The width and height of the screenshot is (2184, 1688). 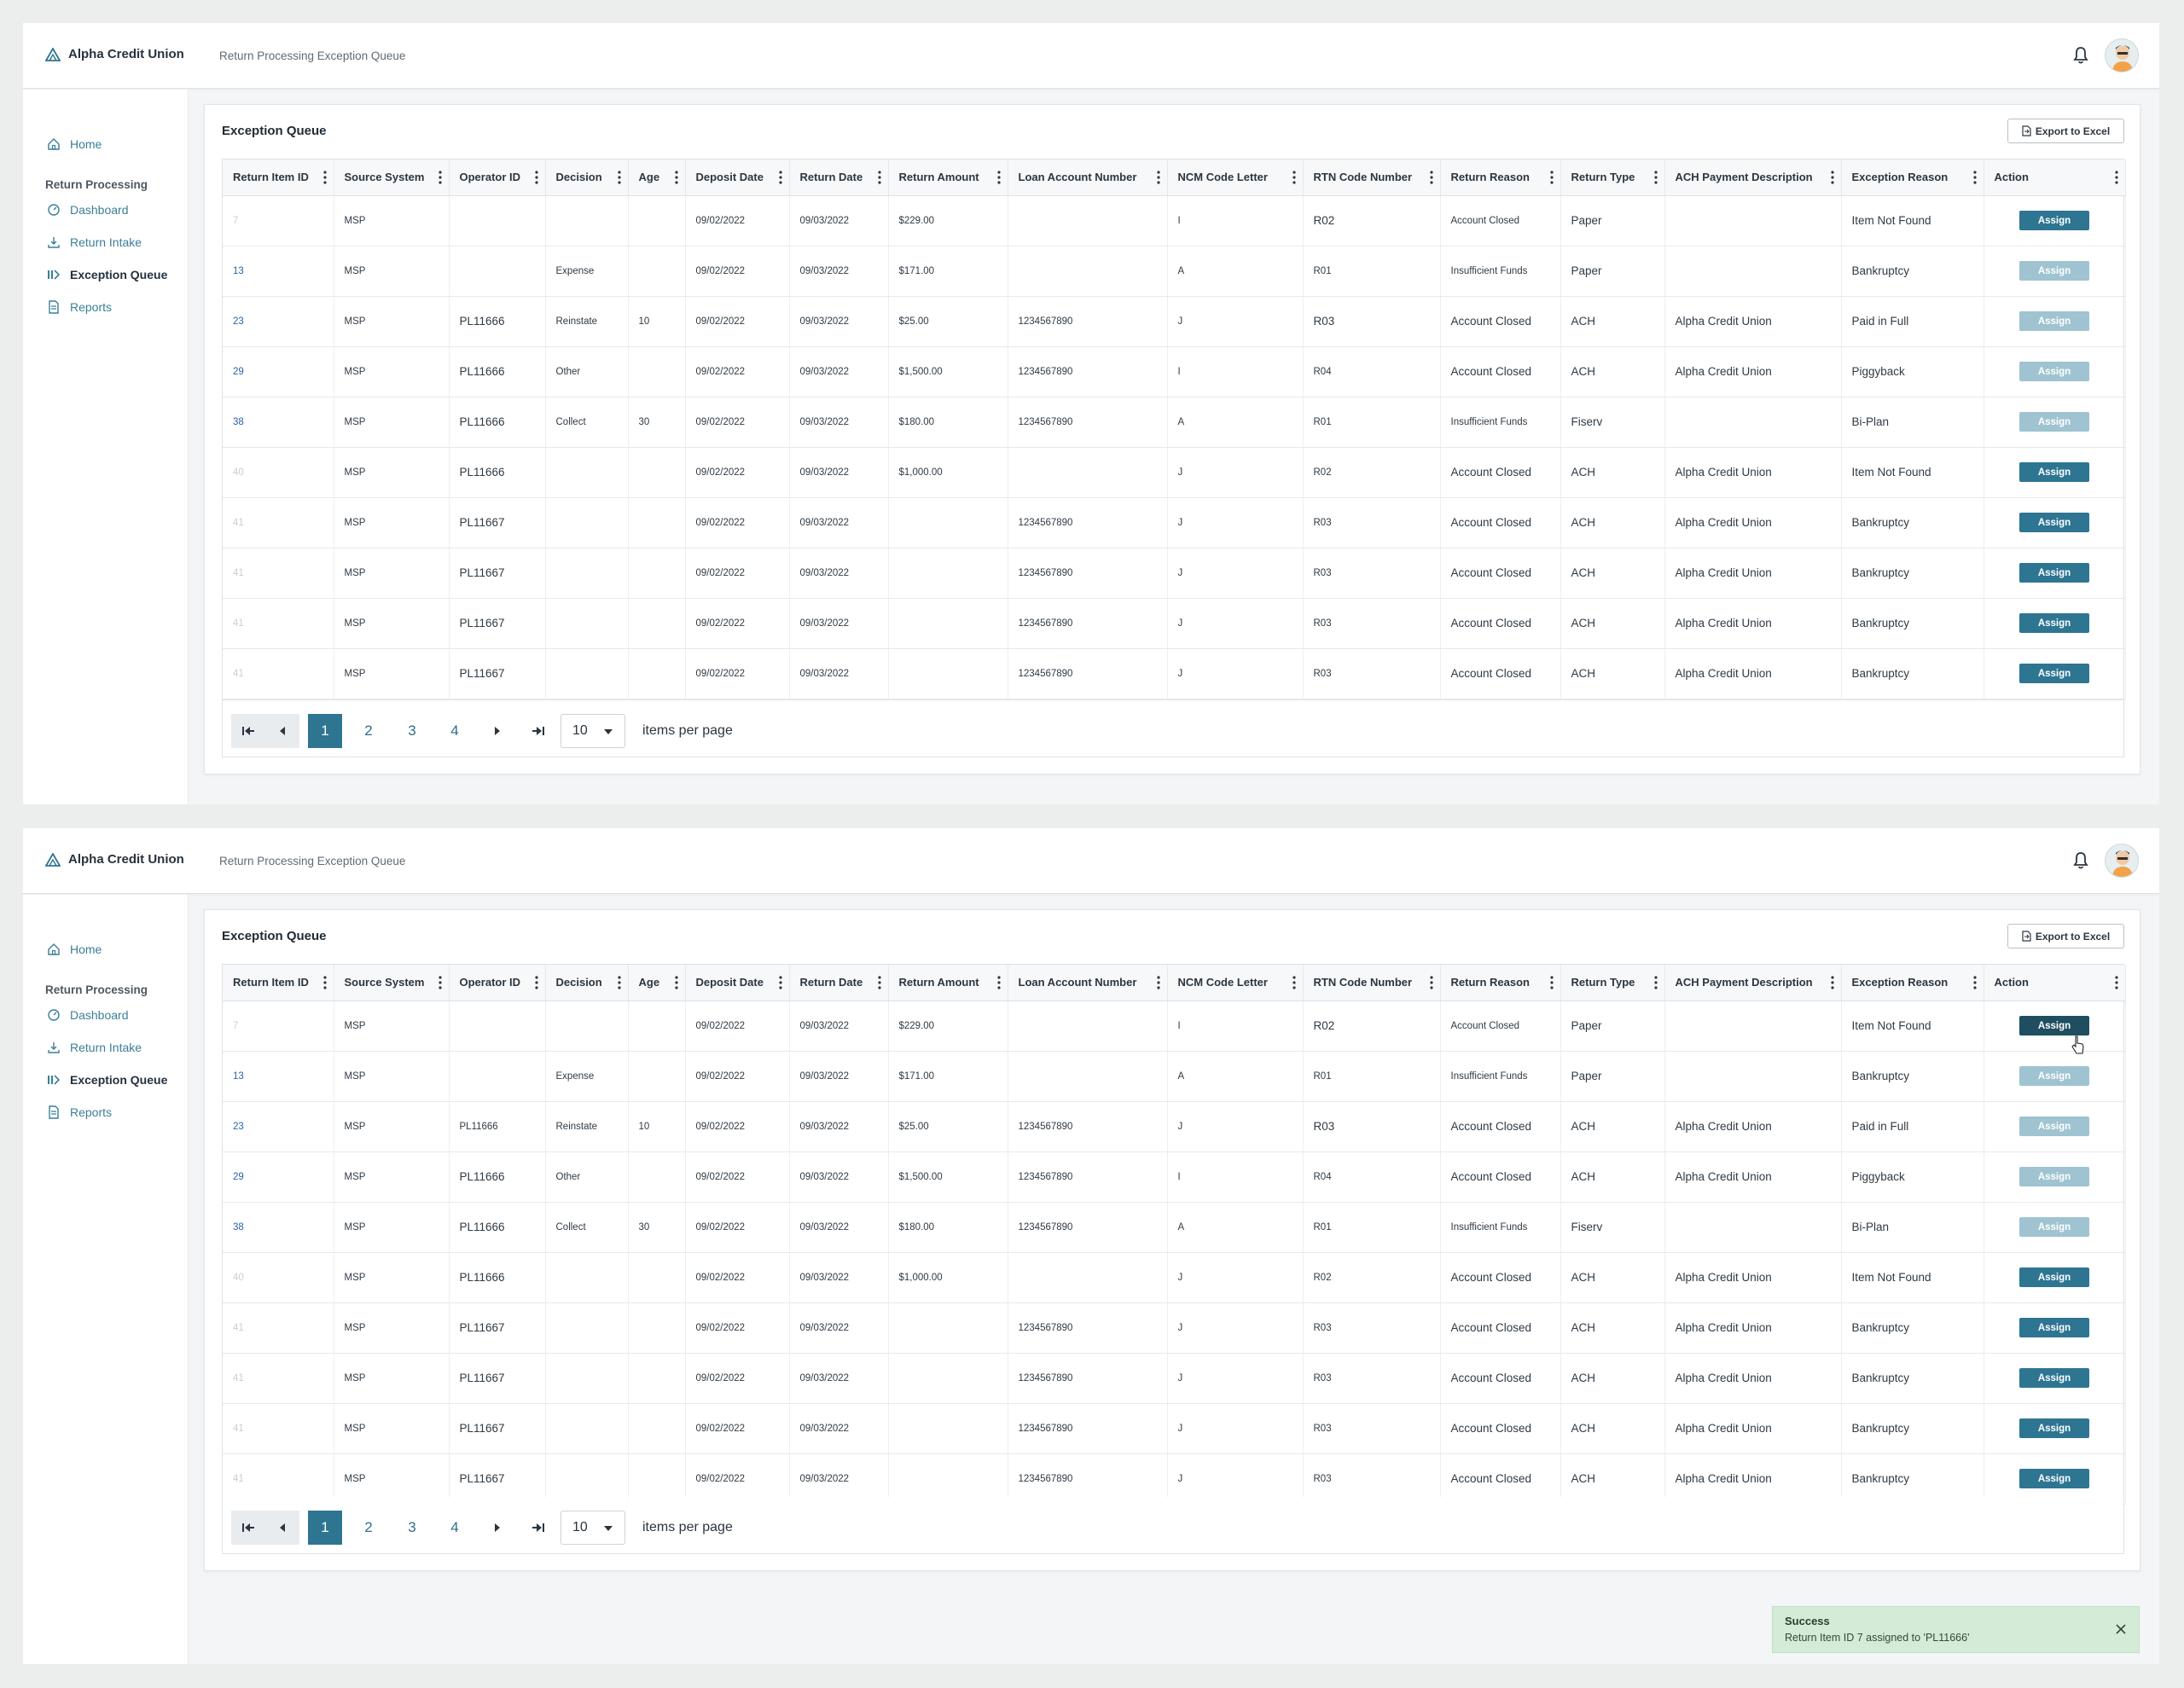 I want to click on cell-return-item-id: 38, so click(x=279, y=1227).